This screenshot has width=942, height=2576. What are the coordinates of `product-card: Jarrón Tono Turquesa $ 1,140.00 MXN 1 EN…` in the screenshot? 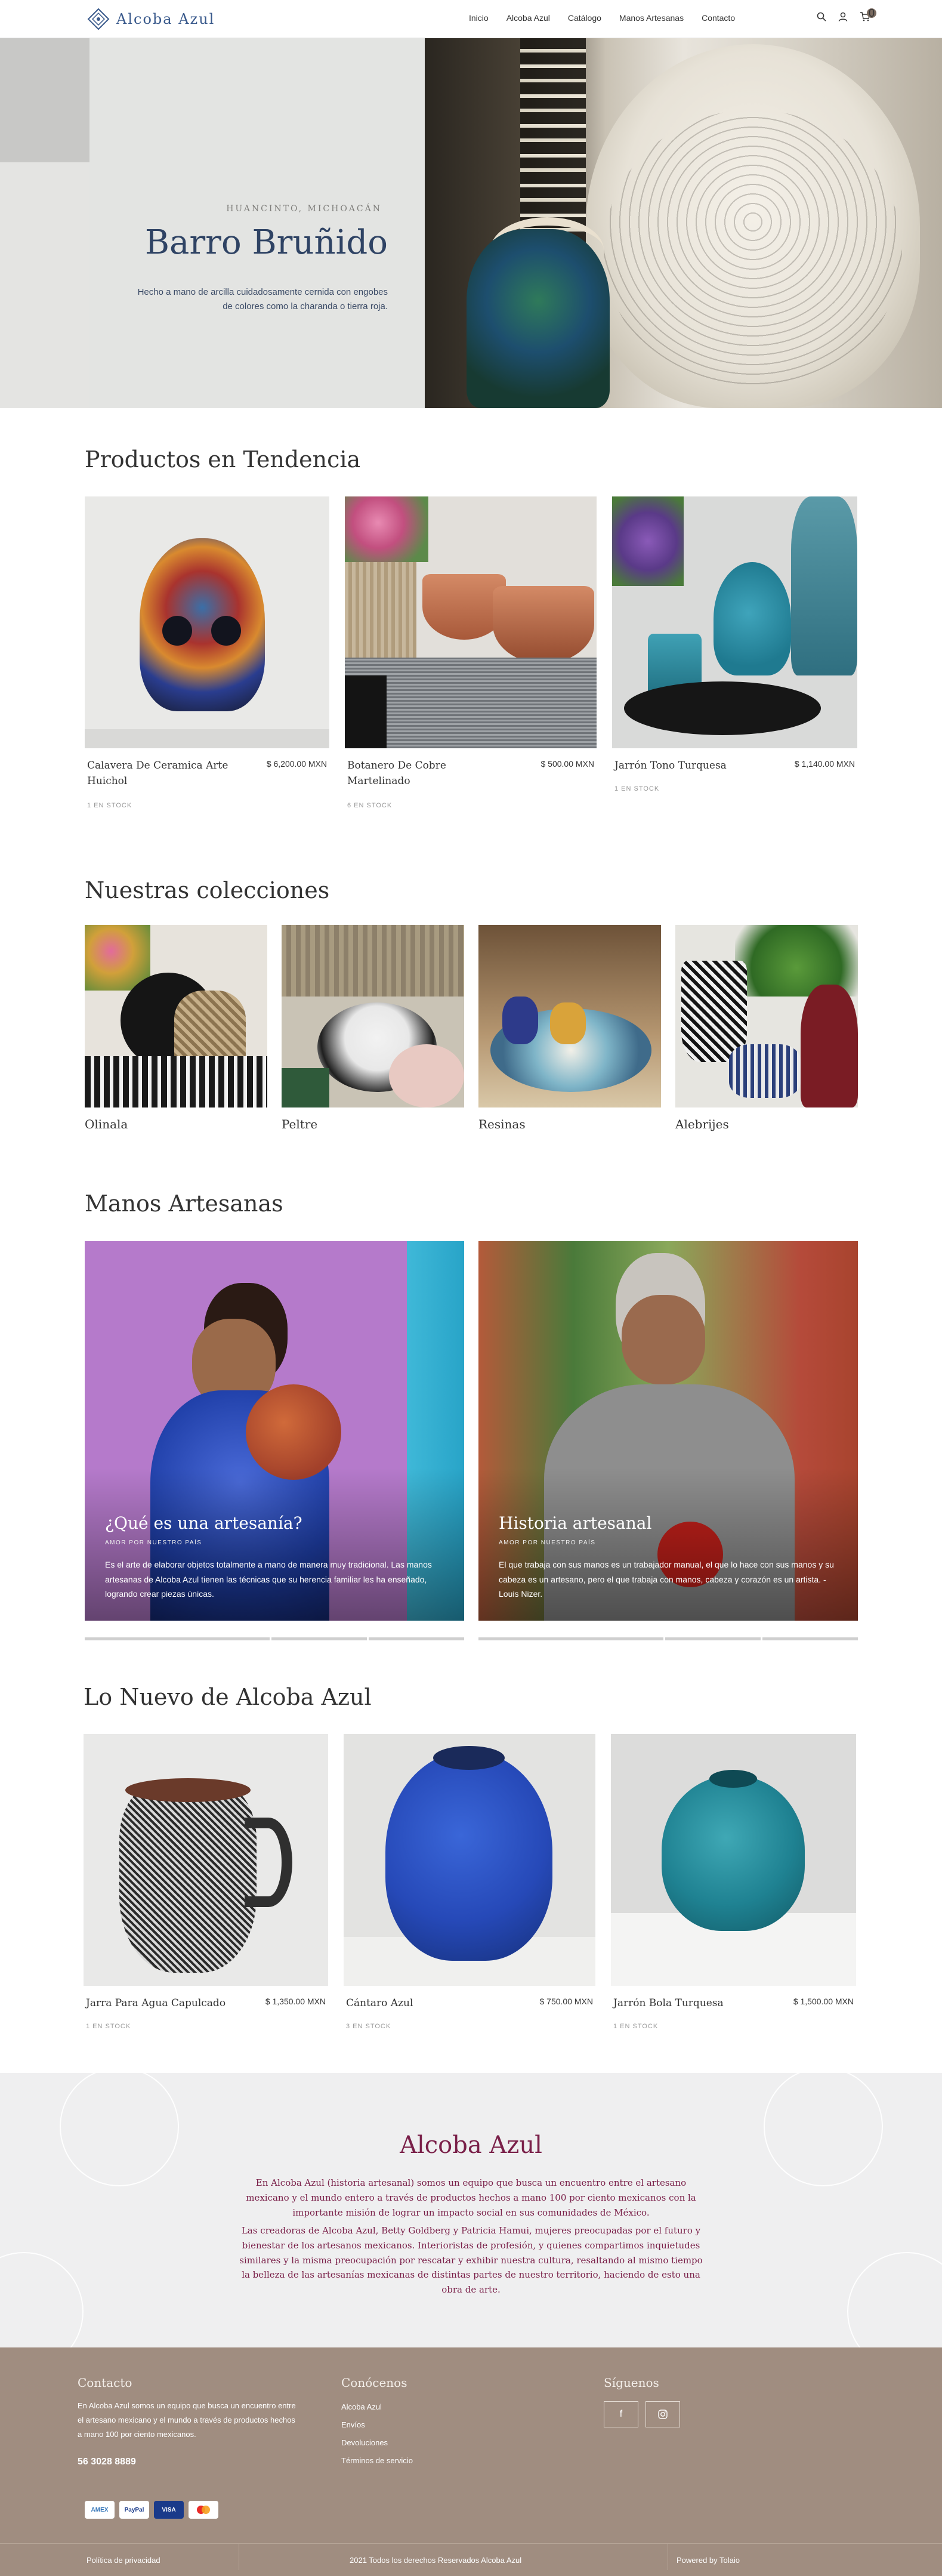 It's located at (735, 644).